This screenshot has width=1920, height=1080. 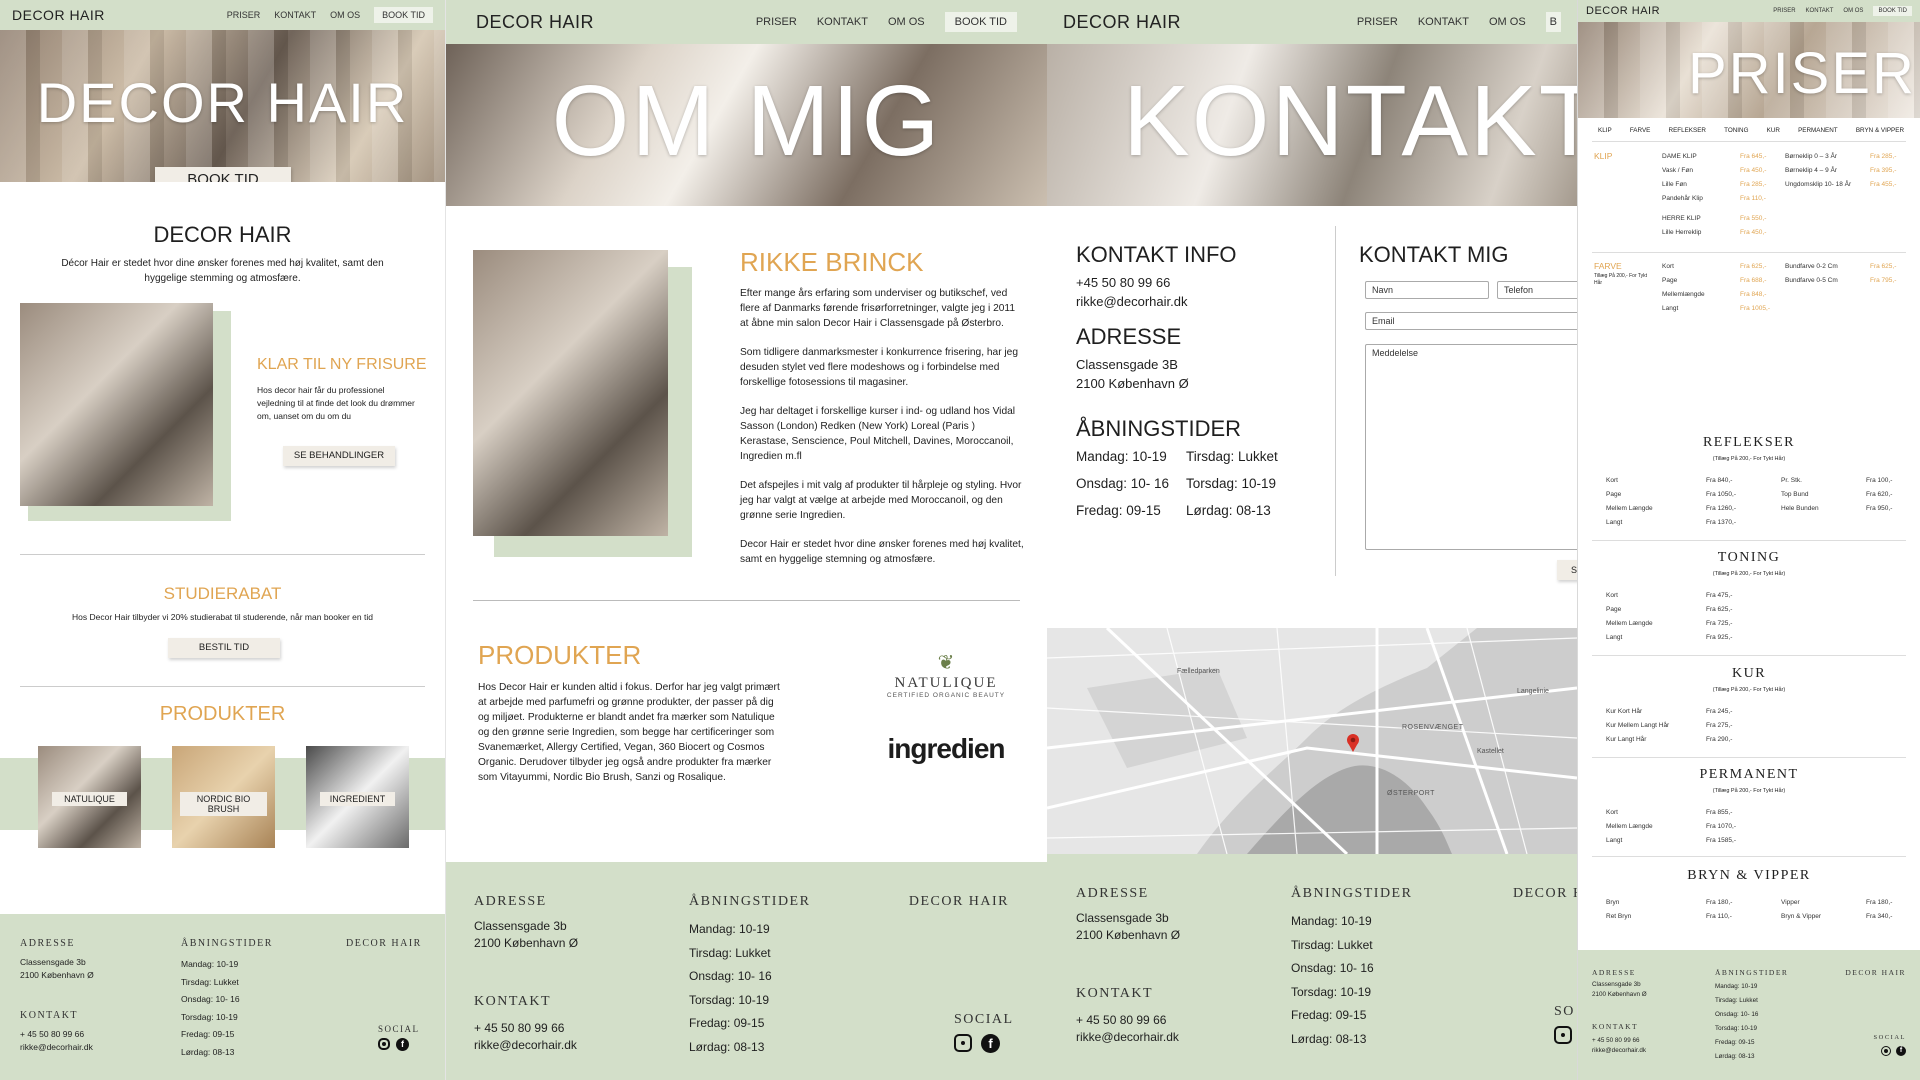 What do you see at coordinates (89, 797) in the screenshot?
I see `product-card-natulique: NATULIQUE` at bounding box center [89, 797].